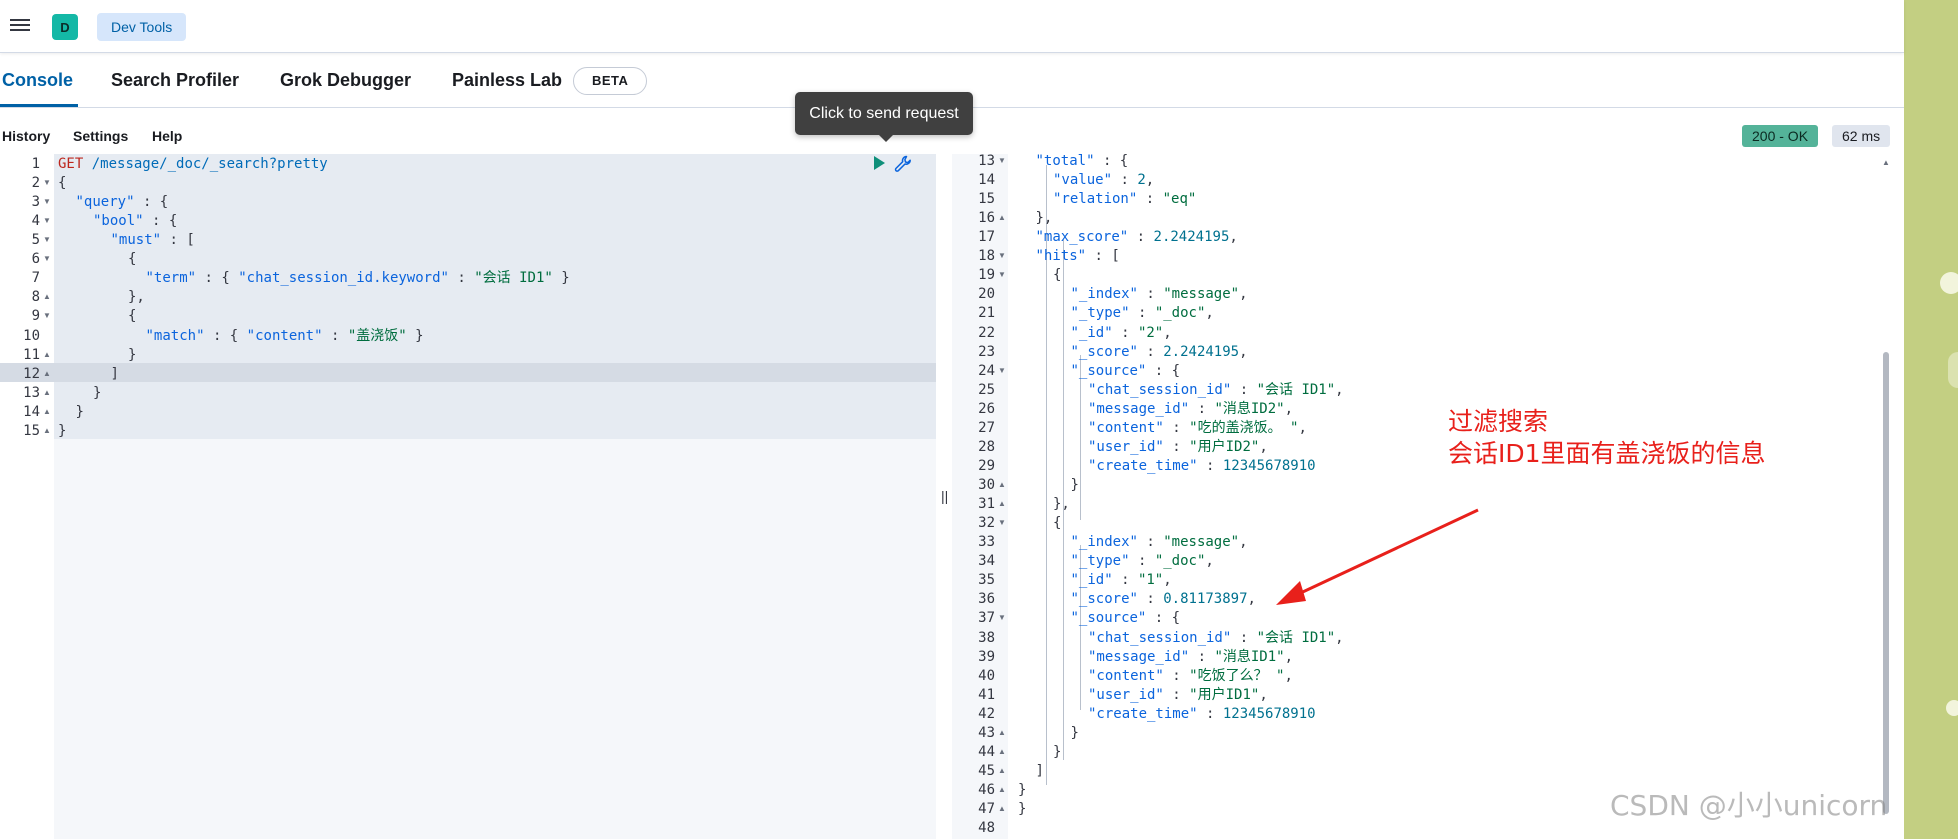 Image resolution: width=1958 pixels, height=839 pixels. I want to click on watermark: CSDN @小小unicorn, so click(1749, 805).